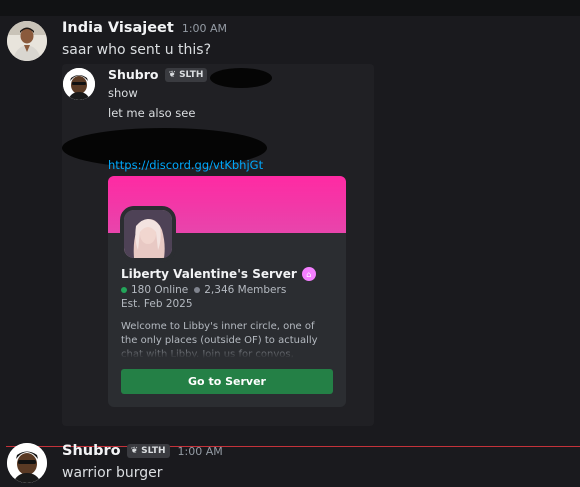  Describe the element at coordinates (123, 93) in the screenshot. I see `forwarded-line: show` at that location.